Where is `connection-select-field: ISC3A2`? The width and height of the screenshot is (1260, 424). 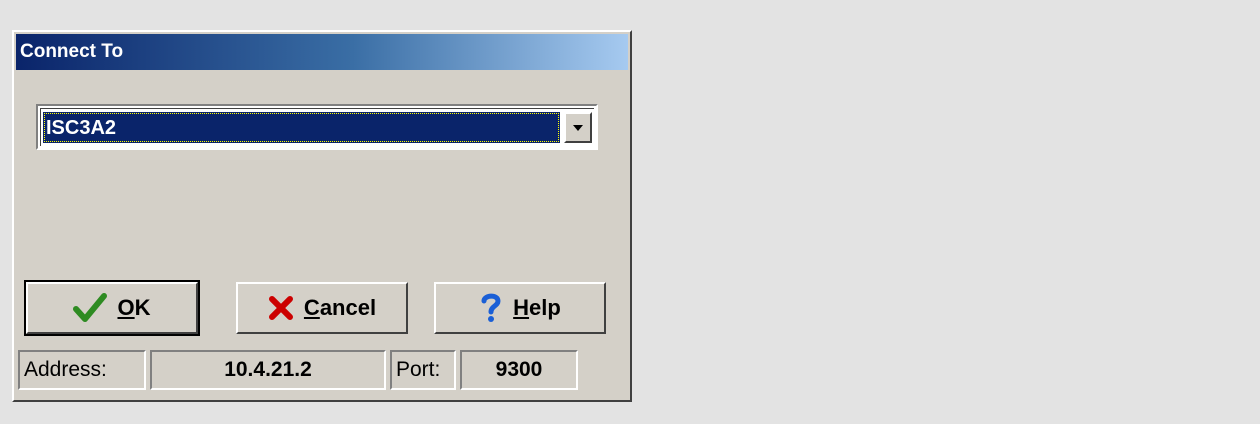
connection-select-field: ISC3A2 is located at coordinates (317, 127).